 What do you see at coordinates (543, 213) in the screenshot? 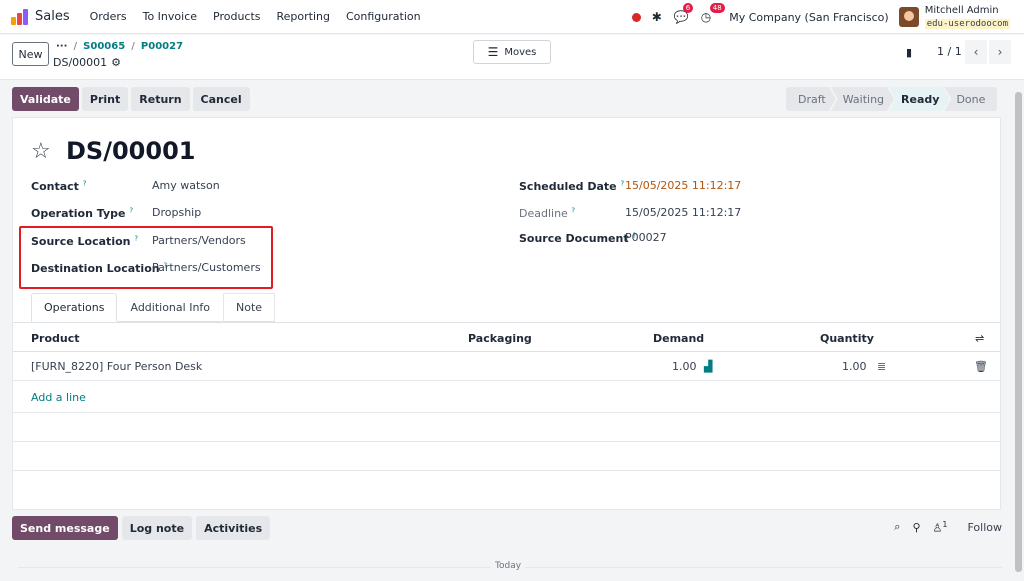
I see `deadline-label: Deadline` at bounding box center [543, 213].